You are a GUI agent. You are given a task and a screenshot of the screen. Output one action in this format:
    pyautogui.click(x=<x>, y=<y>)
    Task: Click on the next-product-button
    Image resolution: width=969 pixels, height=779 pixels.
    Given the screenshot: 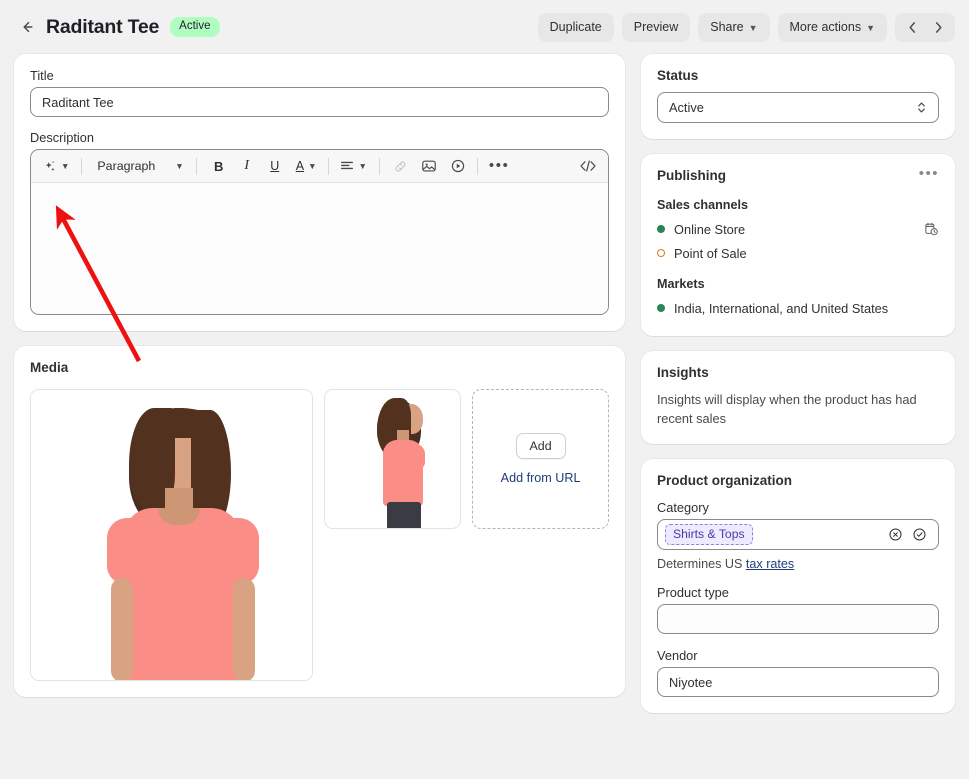 What is the action you would take?
    pyautogui.click(x=938, y=27)
    